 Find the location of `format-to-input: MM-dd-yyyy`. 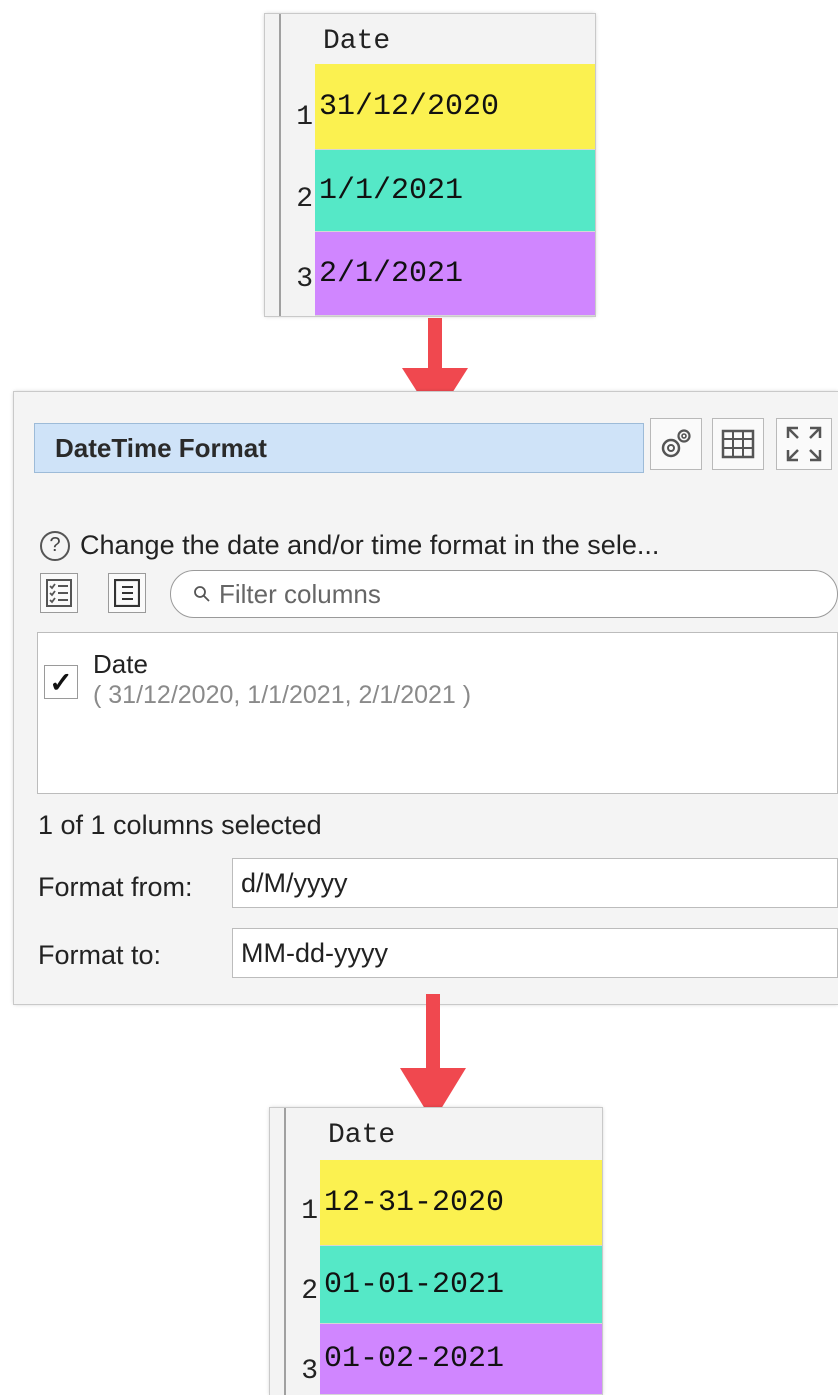

format-to-input: MM-dd-yyyy is located at coordinates (535, 953).